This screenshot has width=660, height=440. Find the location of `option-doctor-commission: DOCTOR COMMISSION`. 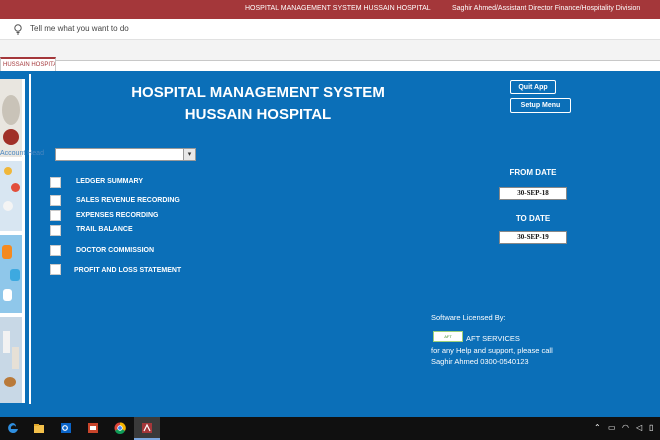

option-doctor-commission: DOCTOR COMMISSION is located at coordinates (115, 250).